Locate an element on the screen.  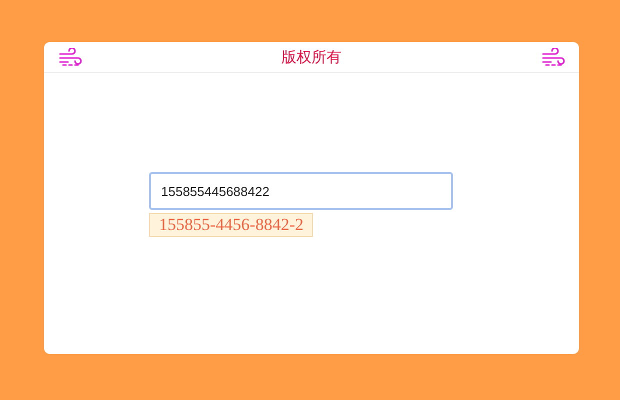
formatted-number: 155855-4456-8842-2 is located at coordinates (231, 225).